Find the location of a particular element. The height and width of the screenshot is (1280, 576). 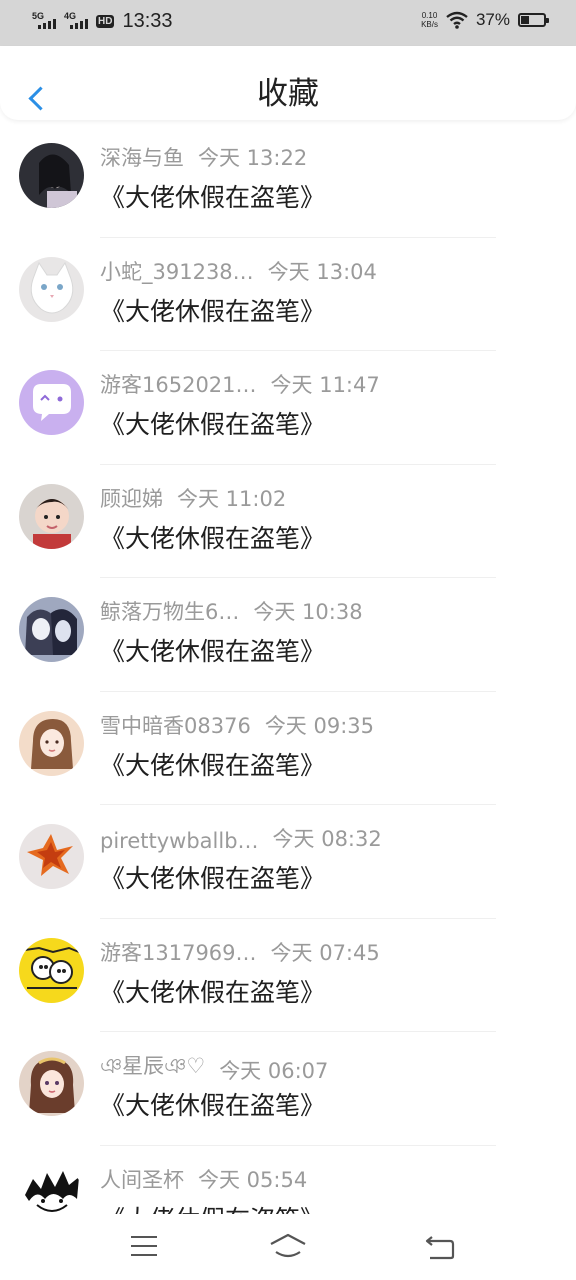

avatar-yellow-cartoon-icon is located at coordinates (51, 970).